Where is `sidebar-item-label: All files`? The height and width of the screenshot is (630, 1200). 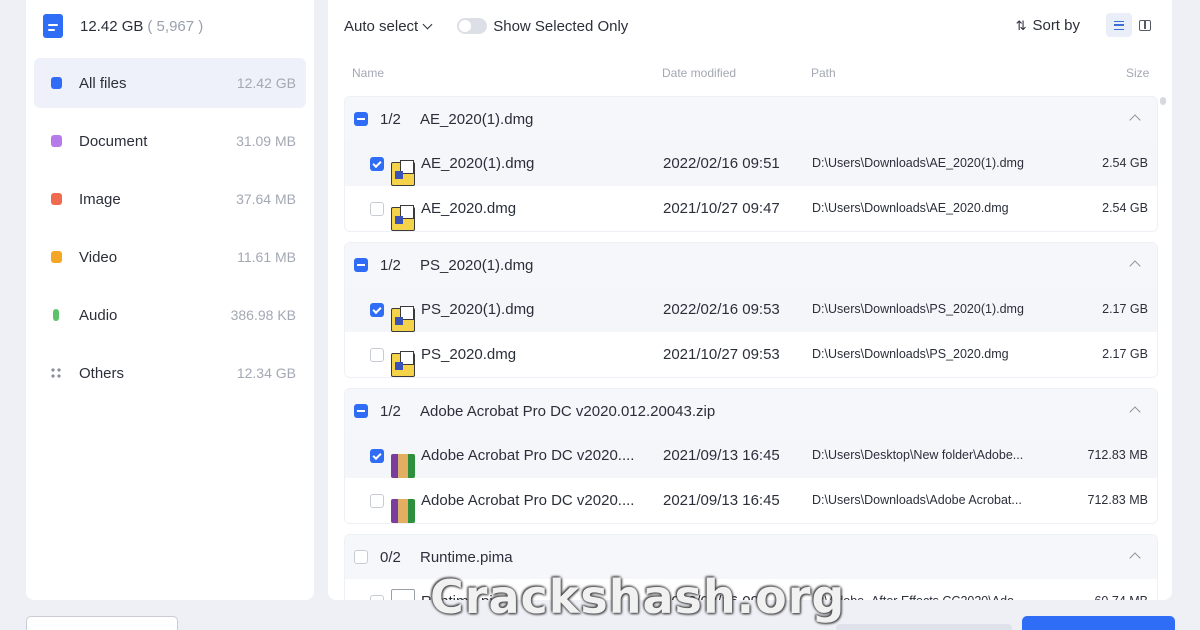 sidebar-item-label: All files is located at coordinates (103, 83).